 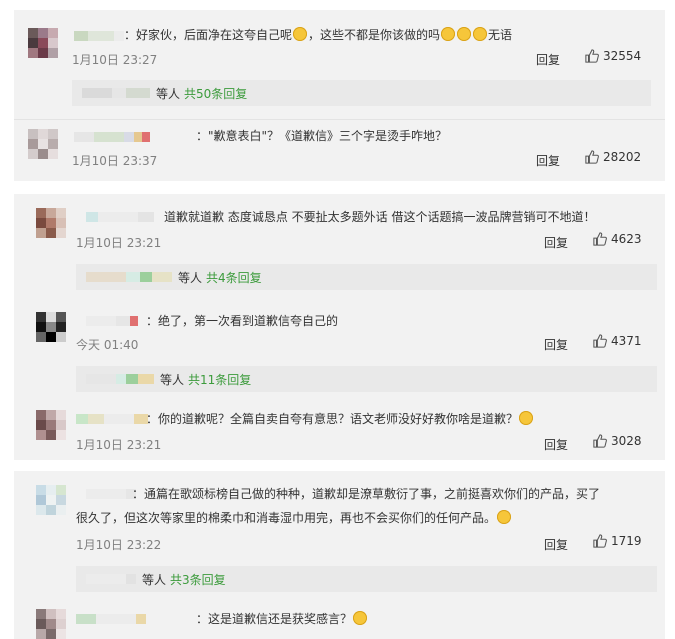 What do you see at coordinates (626, 541) in the screenshot?
I see `like-count: 1719` at bounding box center [626, 541].